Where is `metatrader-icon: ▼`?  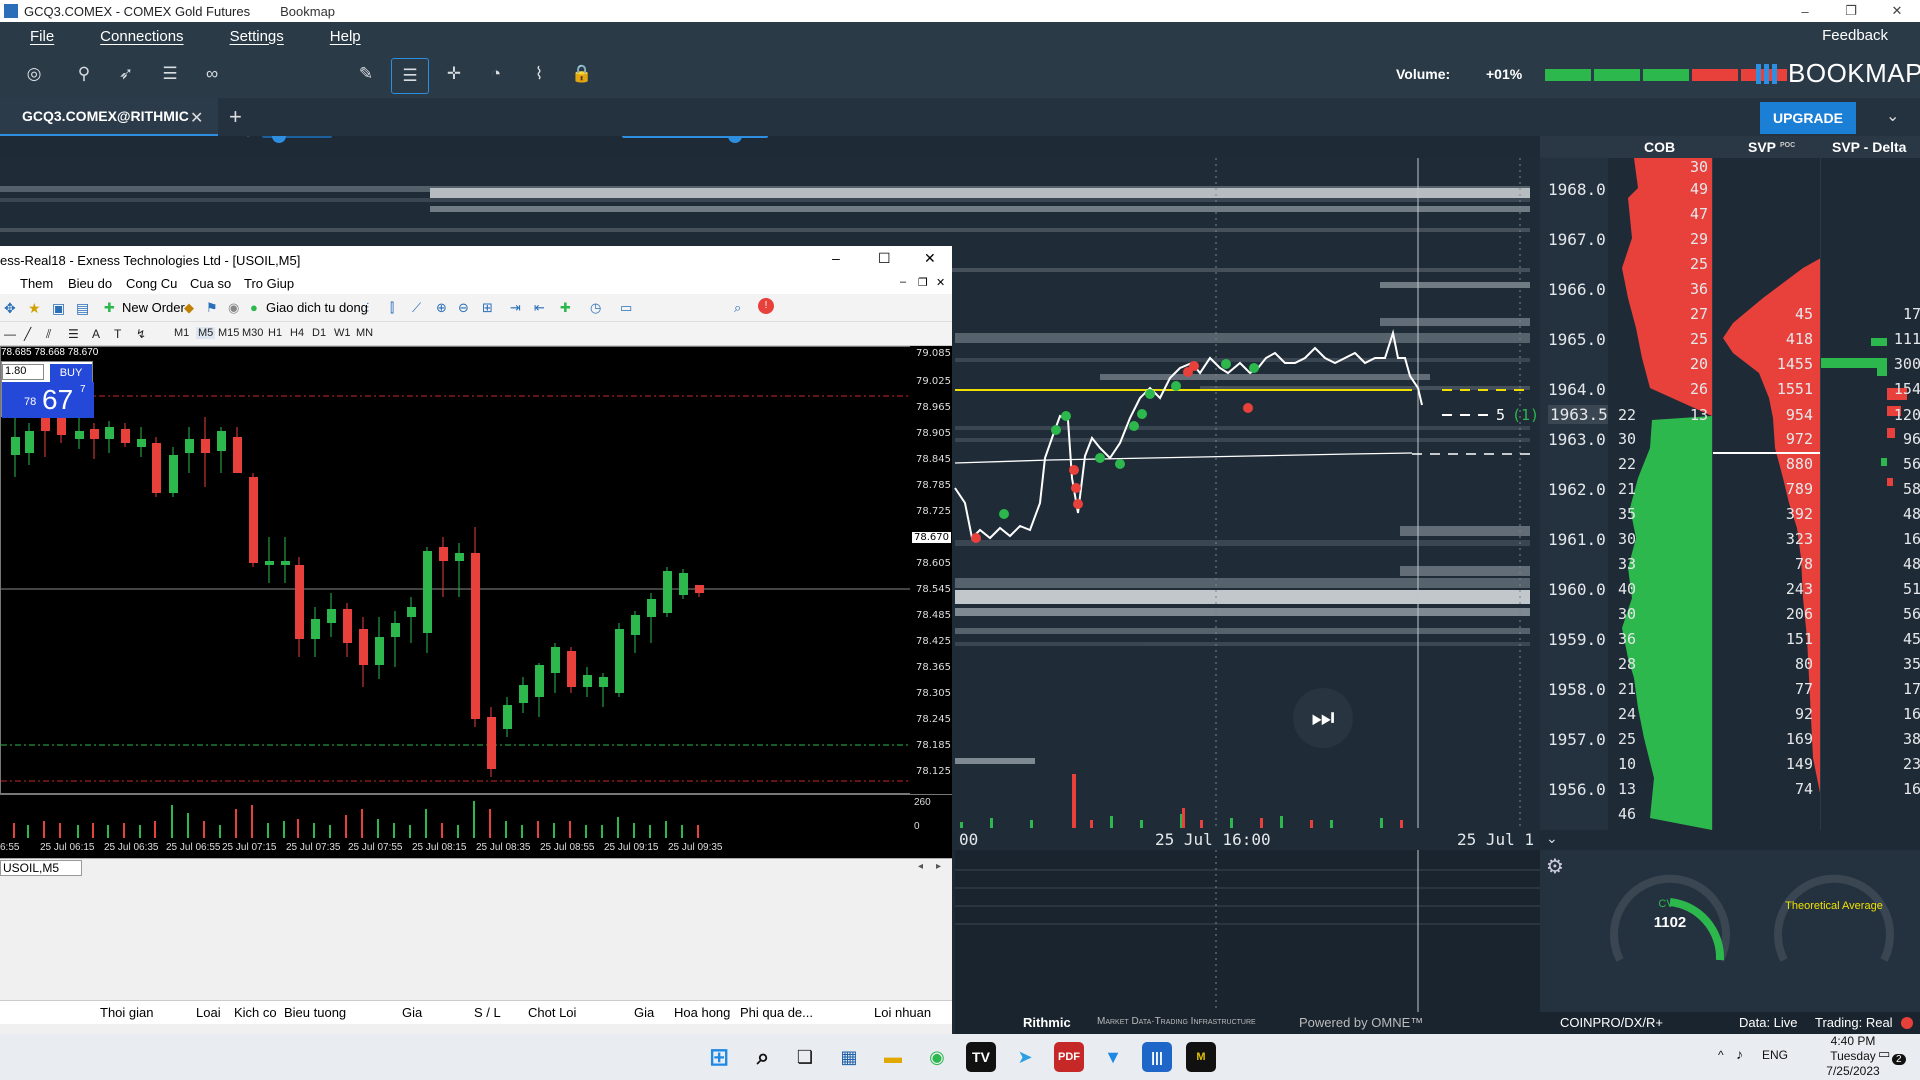 metatrader-icon: ▼ is located at coordinates (1113, 1057).